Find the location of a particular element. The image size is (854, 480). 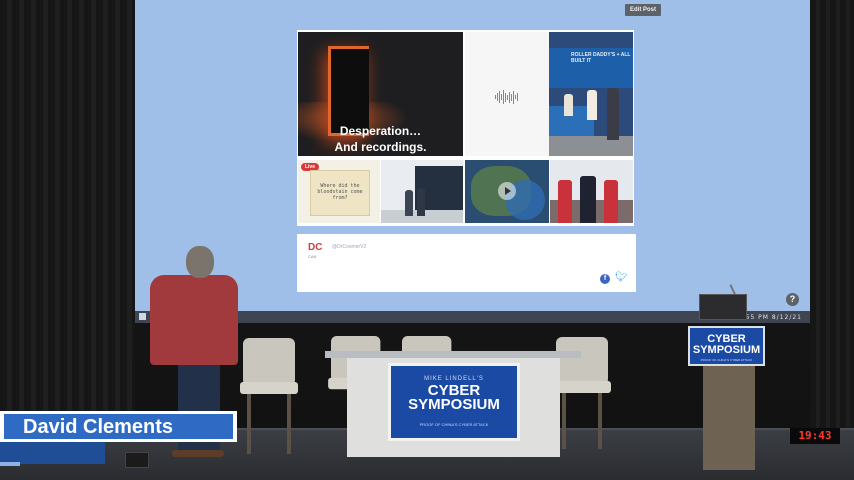

crowd-tile is located at coordinates (591, 191).